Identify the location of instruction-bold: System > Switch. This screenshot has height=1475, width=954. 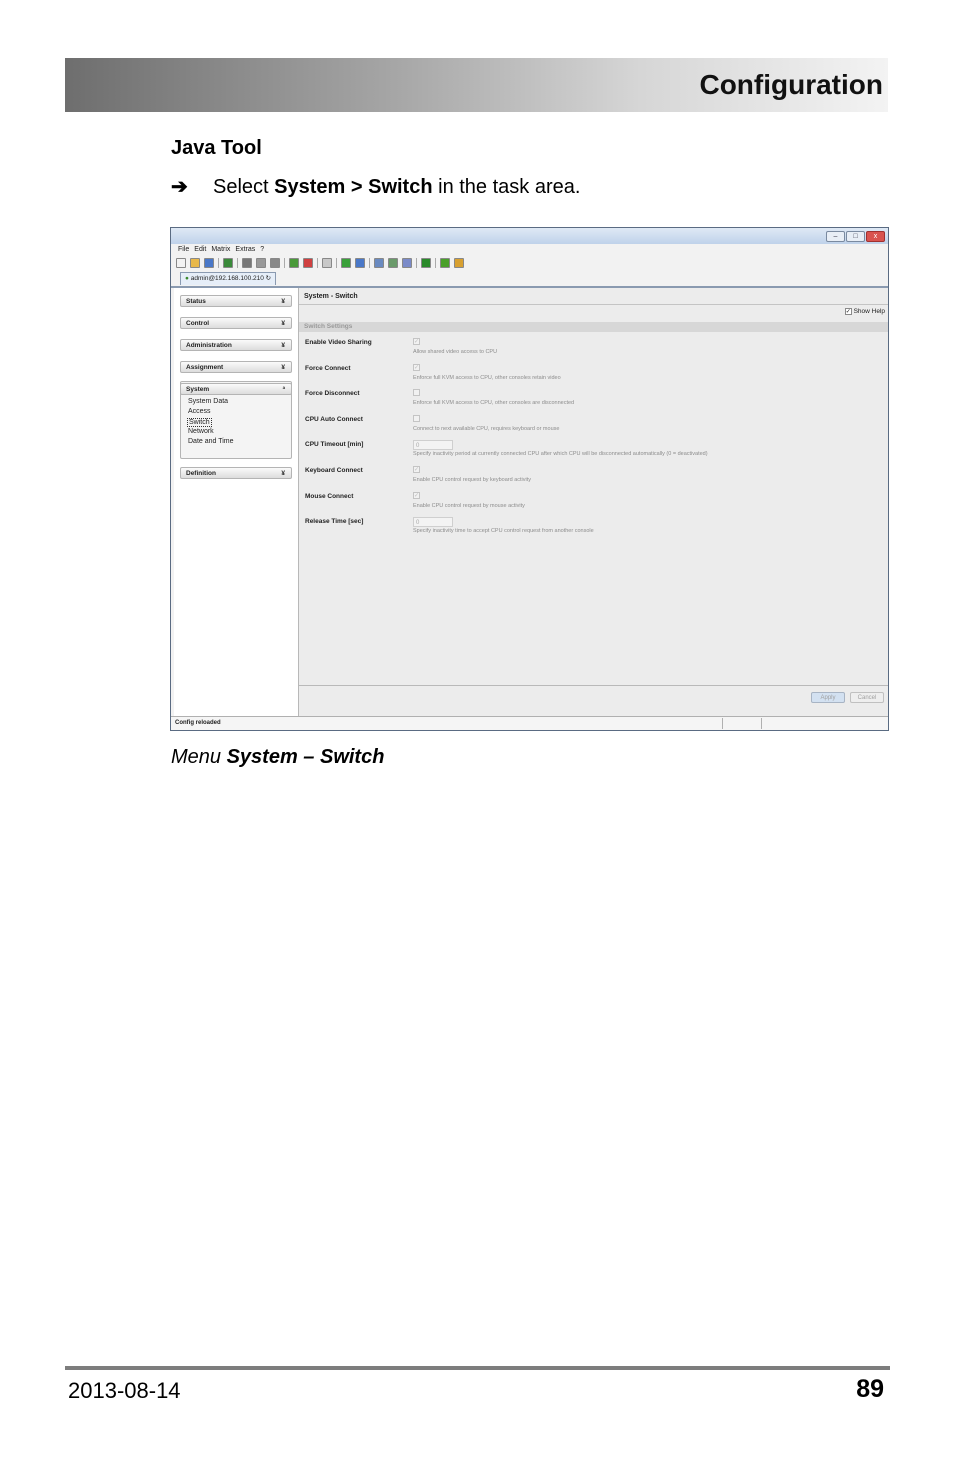
(353, 187).